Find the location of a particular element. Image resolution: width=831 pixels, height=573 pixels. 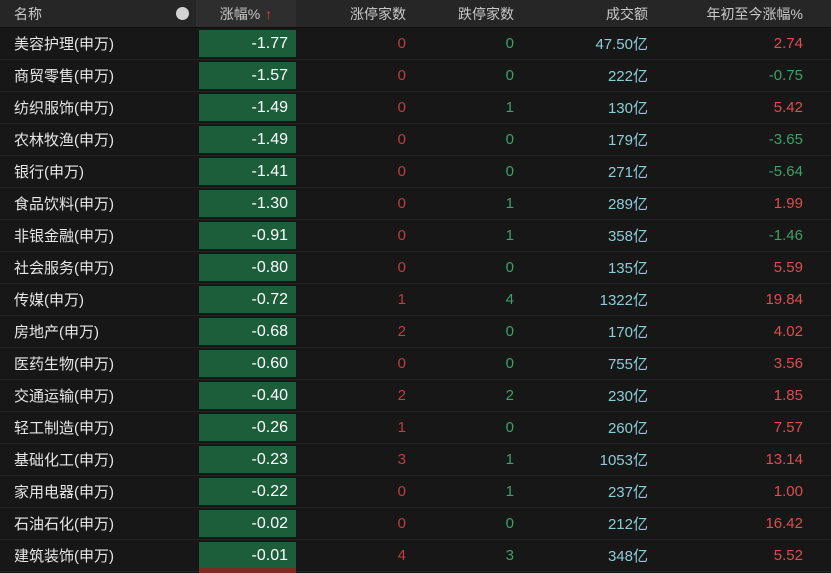

column-header-ytd: 年初至今涨幅% is located at coordinates (740, 13).